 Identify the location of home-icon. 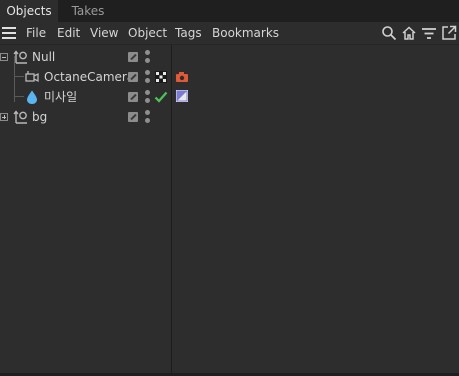
(409, 33).